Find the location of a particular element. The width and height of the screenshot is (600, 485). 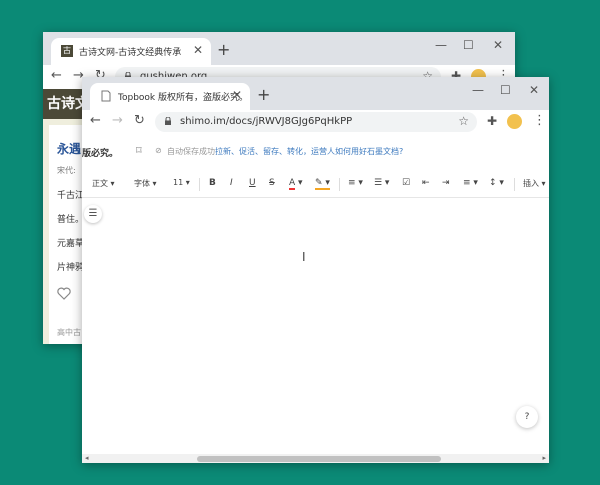

line-spacing-icon: ↕ ▾ is located at coordinates (496, 183).